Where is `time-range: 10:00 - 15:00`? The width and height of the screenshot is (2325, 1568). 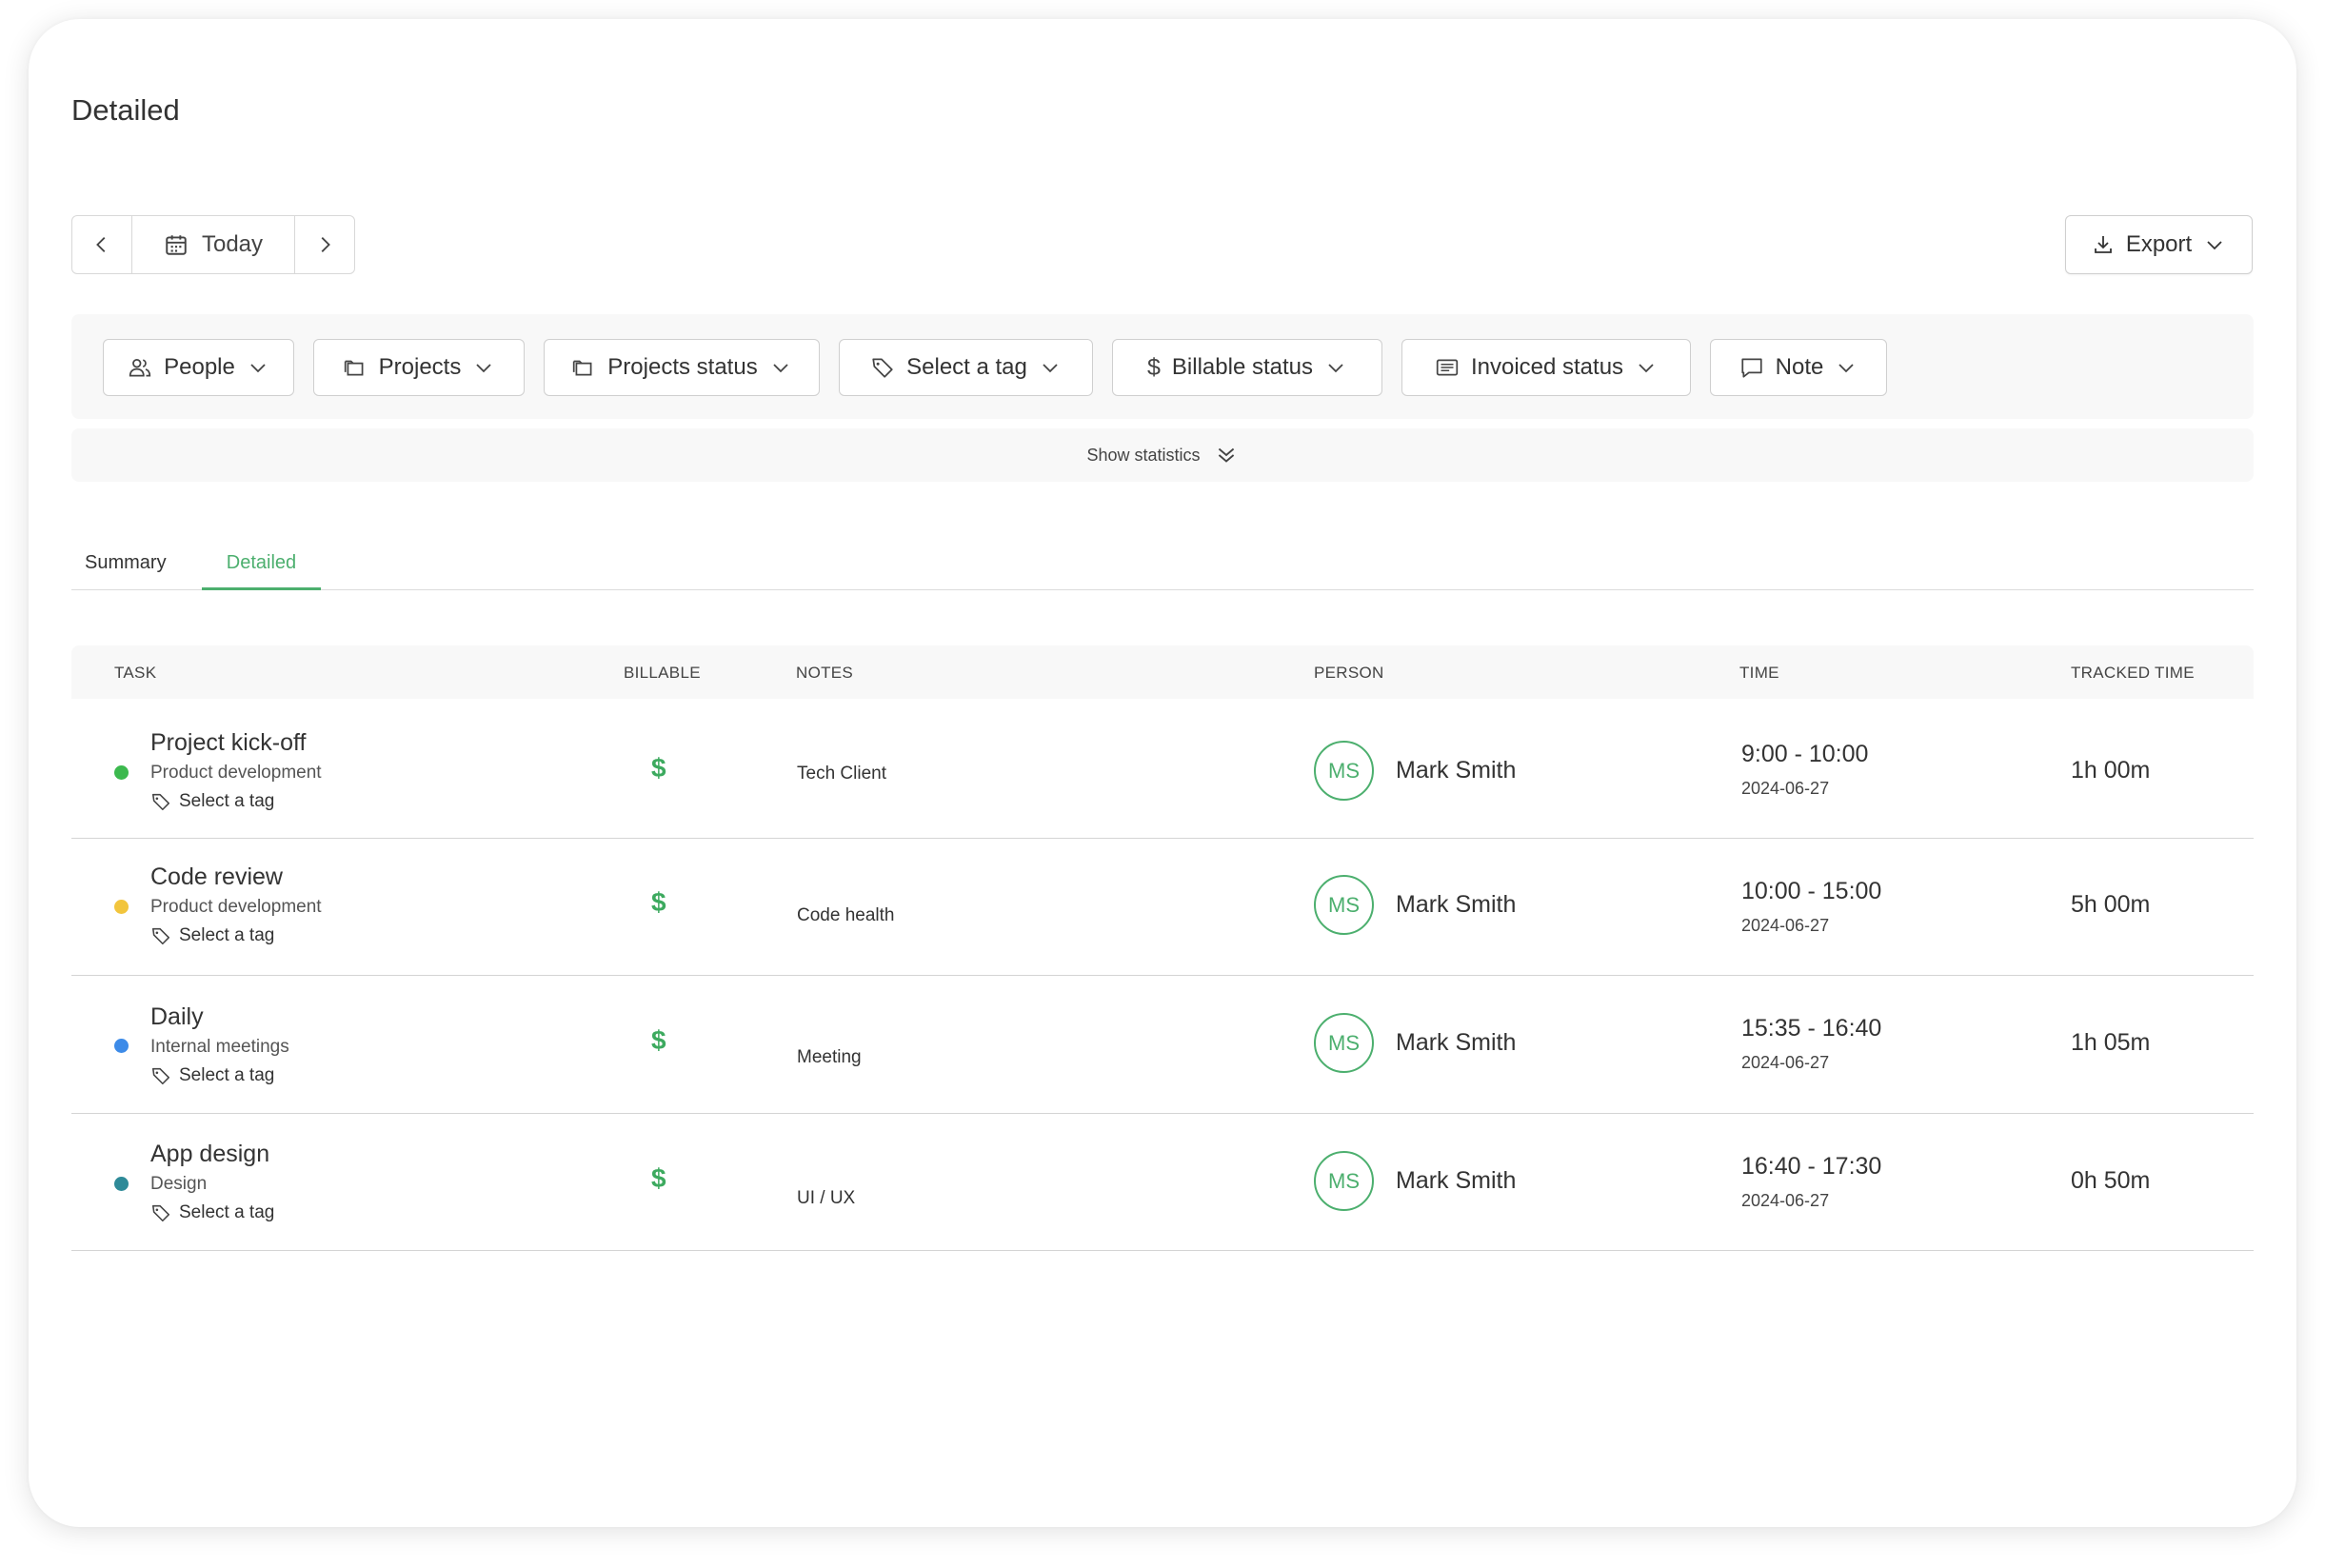
time-range: 10:00 - 15:00 is located at coordinates (1811, 891).